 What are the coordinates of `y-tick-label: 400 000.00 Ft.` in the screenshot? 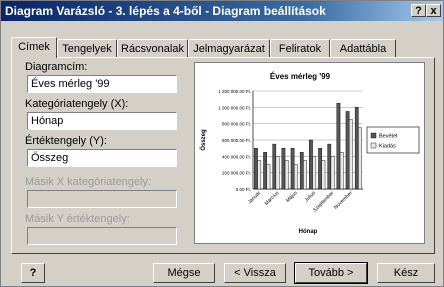 It's located at (236, 156).